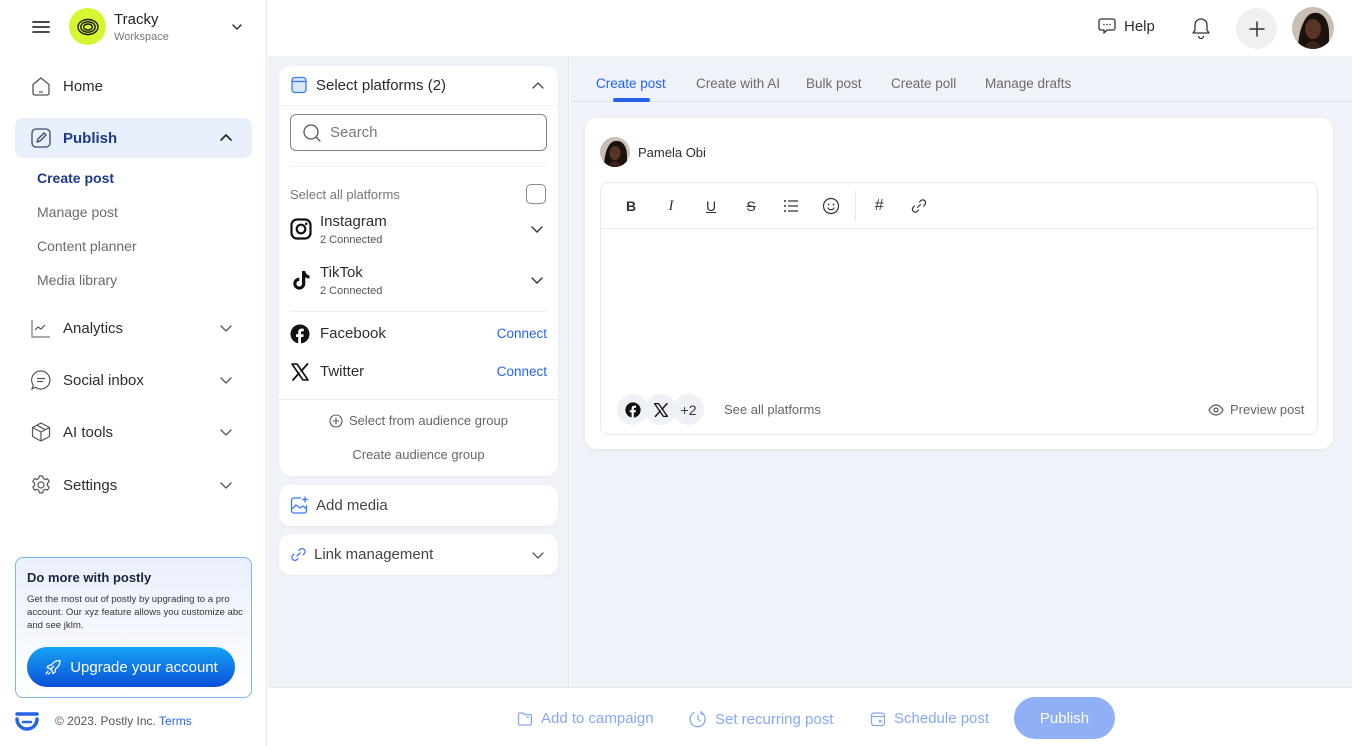  I want to click on workspace-logo, so click(87, 26).